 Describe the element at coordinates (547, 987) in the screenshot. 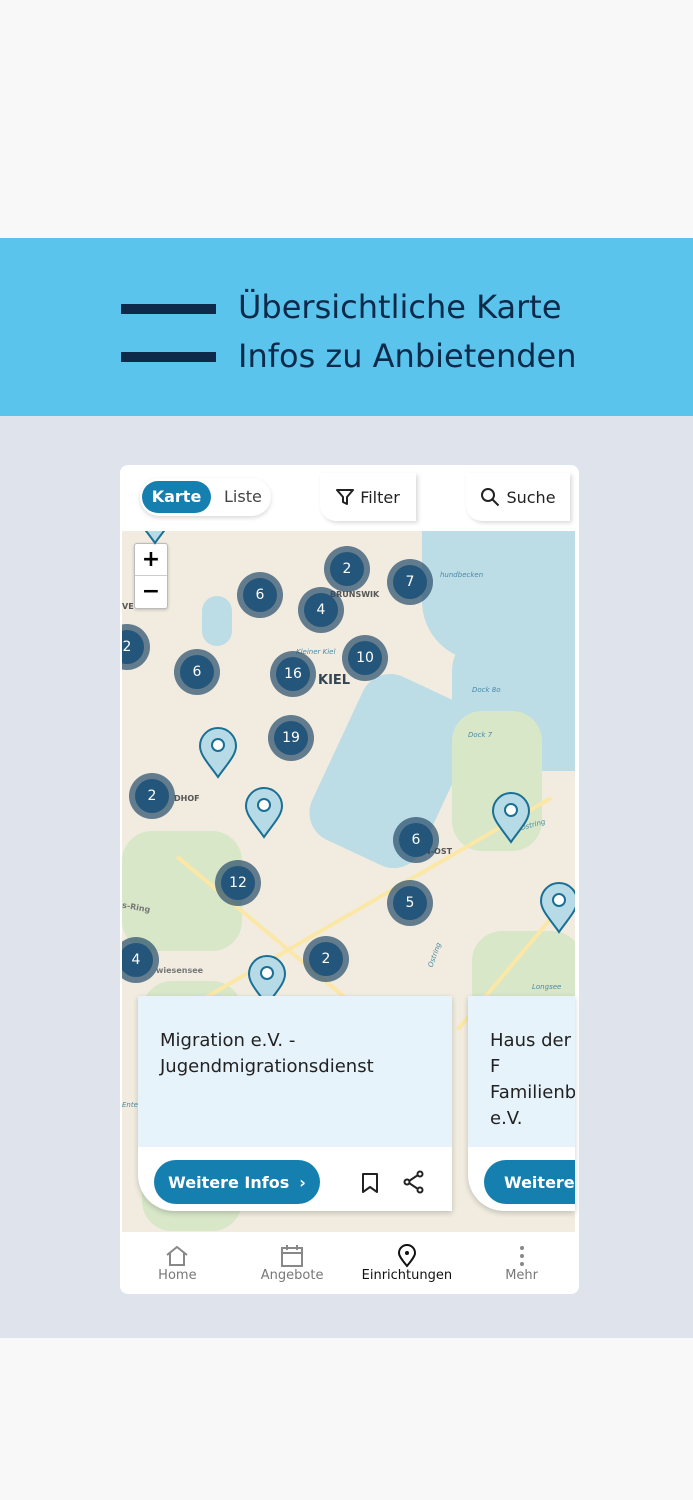

I see `map-label: Longsee` at that location.